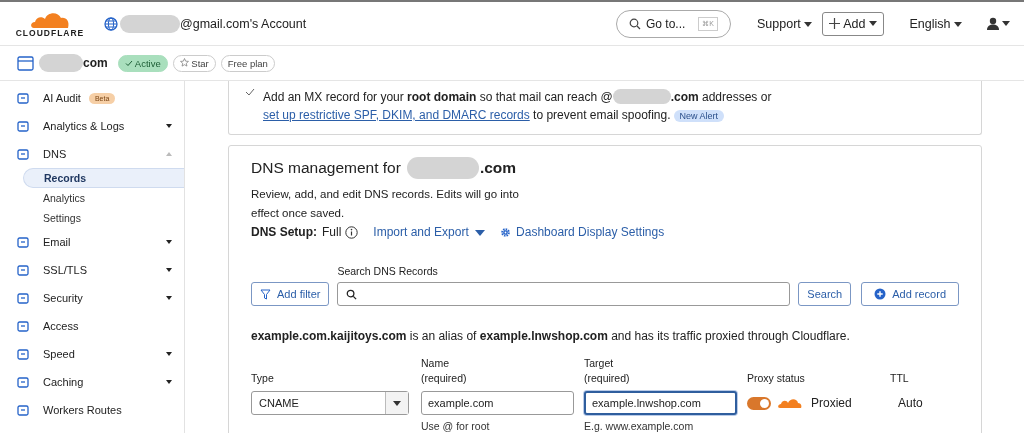 This screenshot has height=433, width=1024. What do you see at coordinates (92, 154) in the screenshot?
I see `sidebar-item: DNS` at bounding box center [92, 154].